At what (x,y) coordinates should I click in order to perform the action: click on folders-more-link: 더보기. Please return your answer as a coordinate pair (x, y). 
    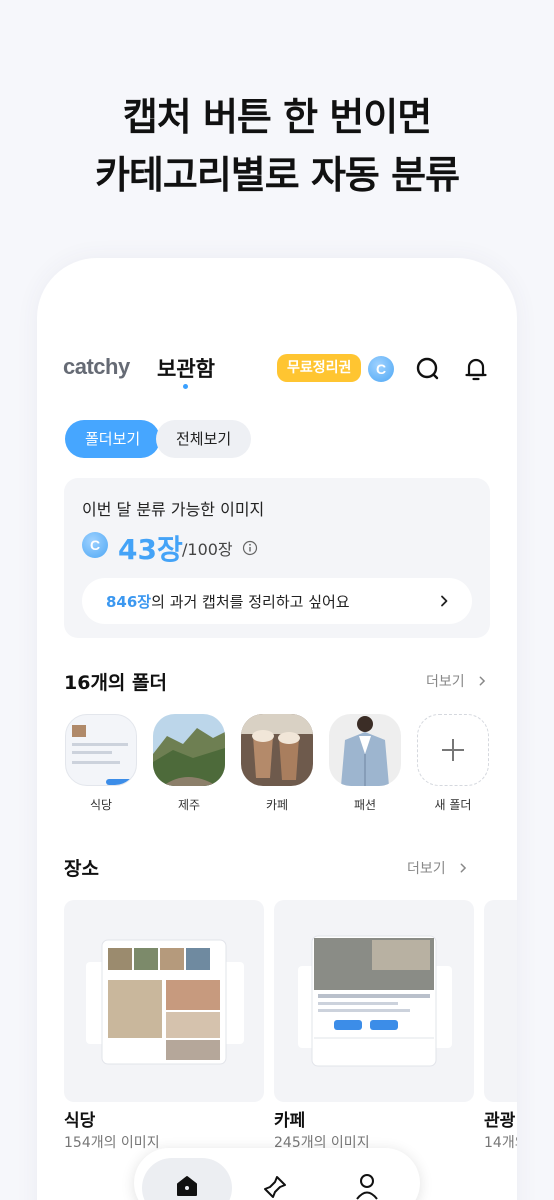
    Looking at the image, I should click on (456, 681).